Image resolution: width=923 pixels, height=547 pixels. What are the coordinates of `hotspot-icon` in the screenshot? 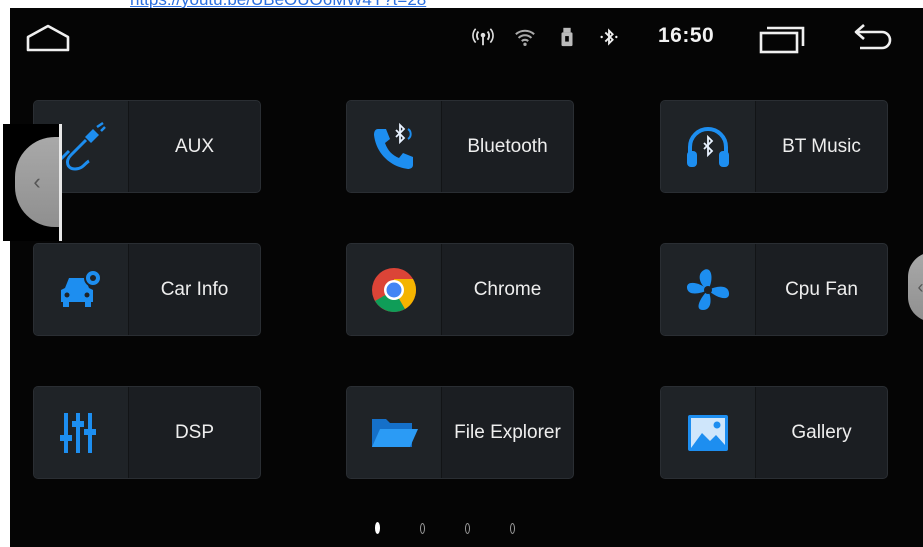 It's located at (483, 37).